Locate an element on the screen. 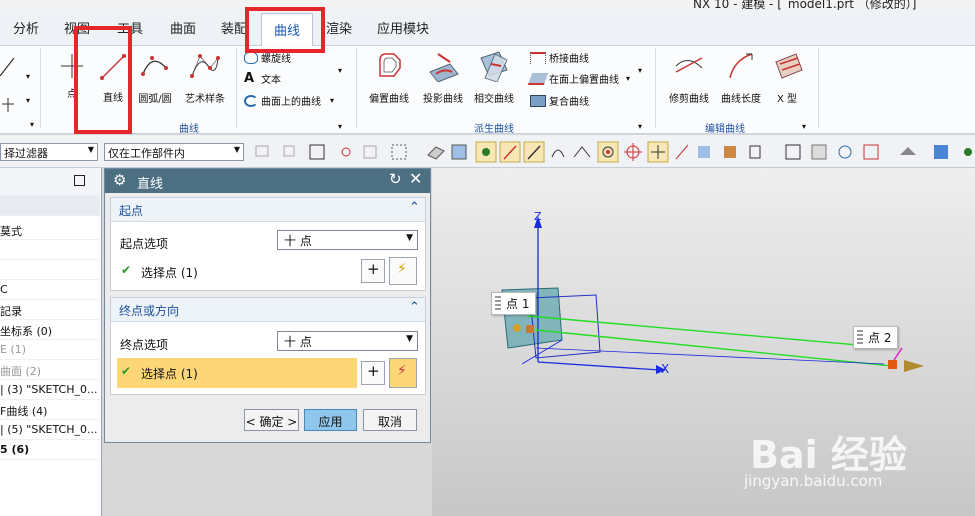 This screenshot has width=975, height=516. text-button: A 文本 is located at coordinates (262, 78).